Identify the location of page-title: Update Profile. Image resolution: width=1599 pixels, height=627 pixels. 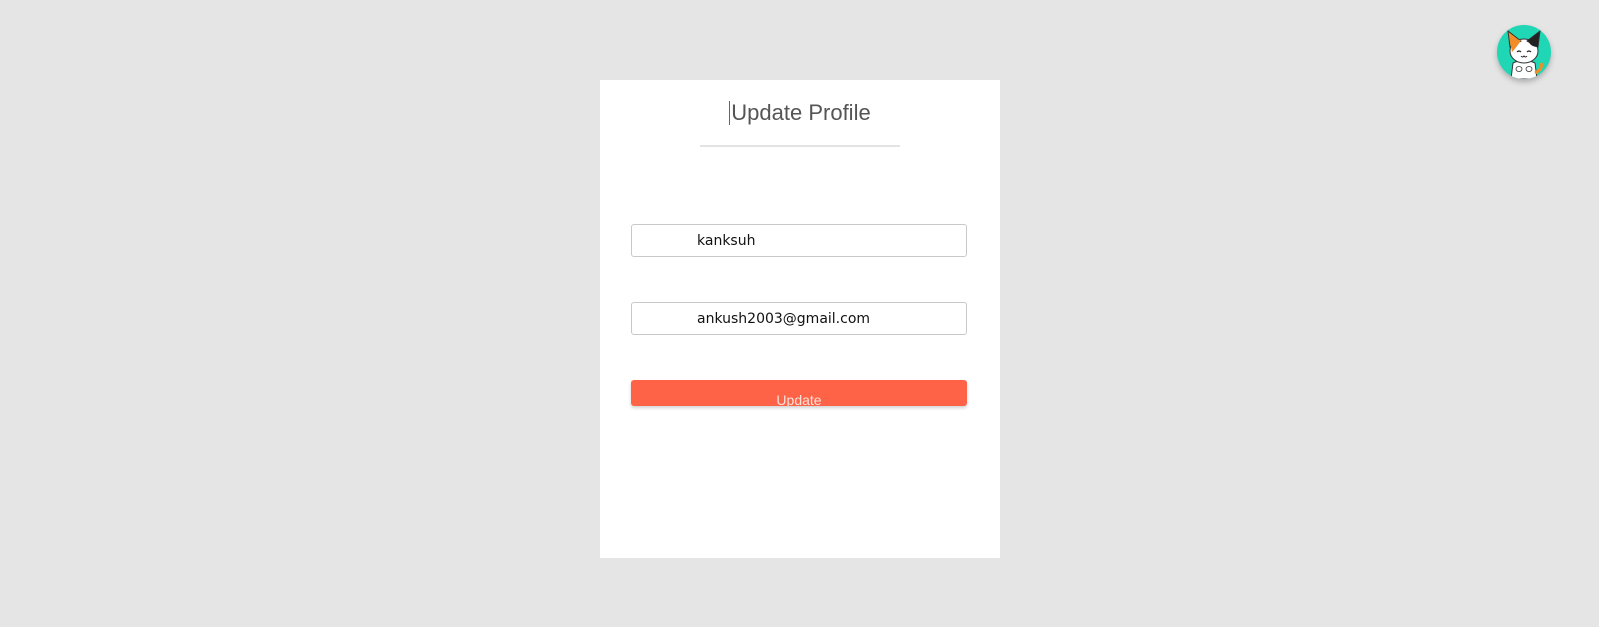
(800, 113).